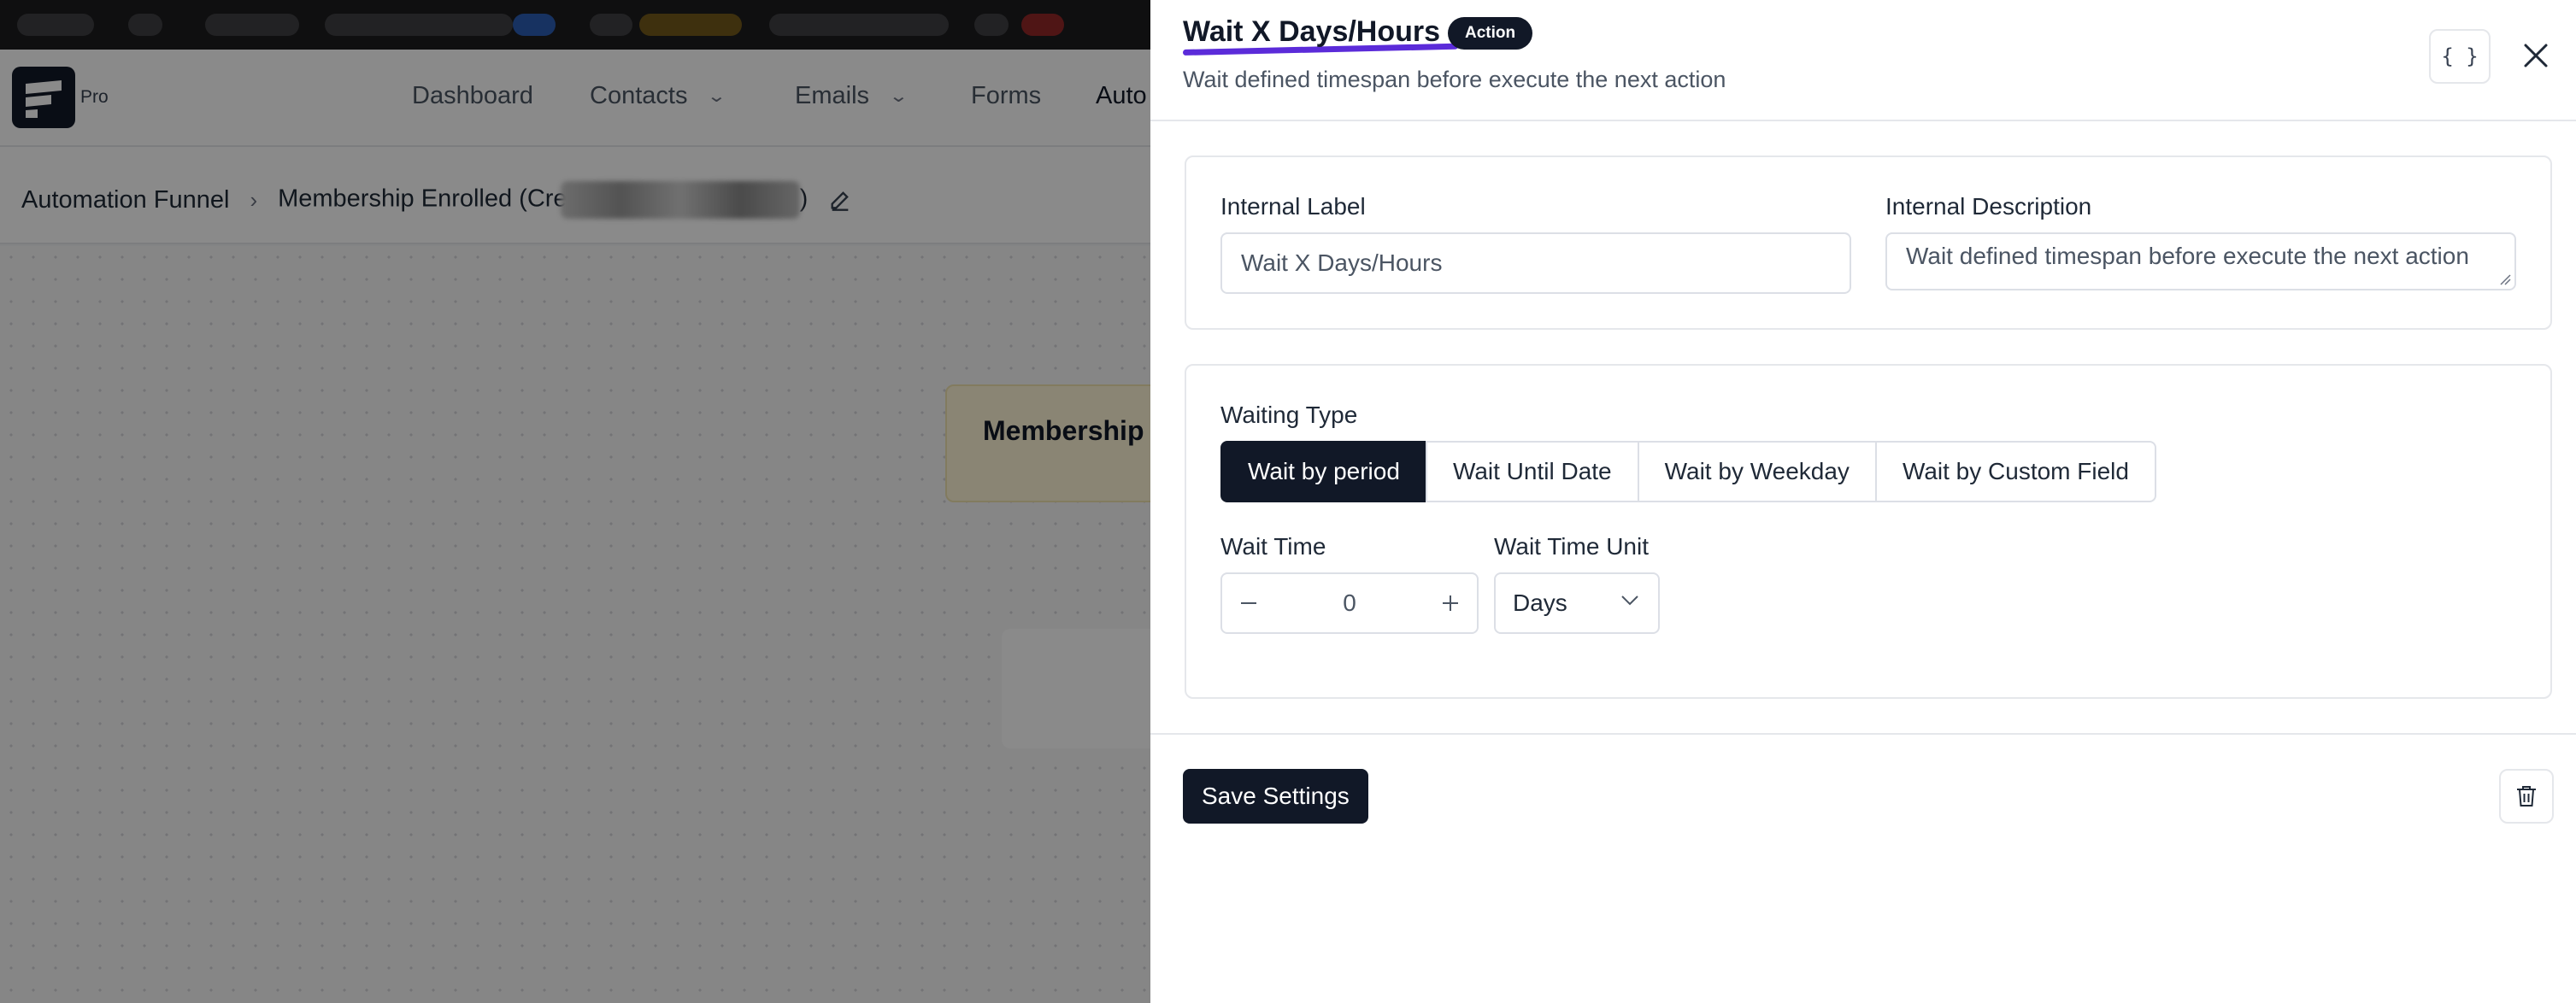 The image size is (2576, 1003). I want to click on wait-time-unit-select: Days, so click(1577, 603).